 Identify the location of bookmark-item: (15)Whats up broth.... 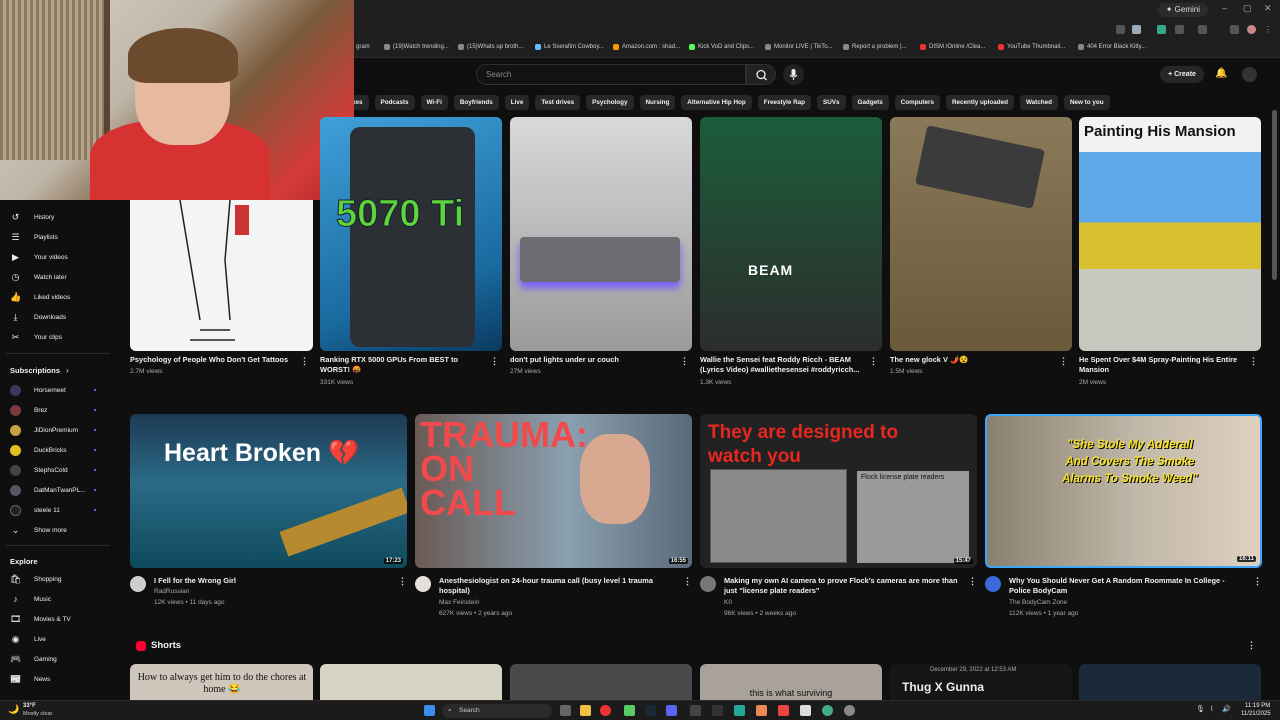
(490, 47).